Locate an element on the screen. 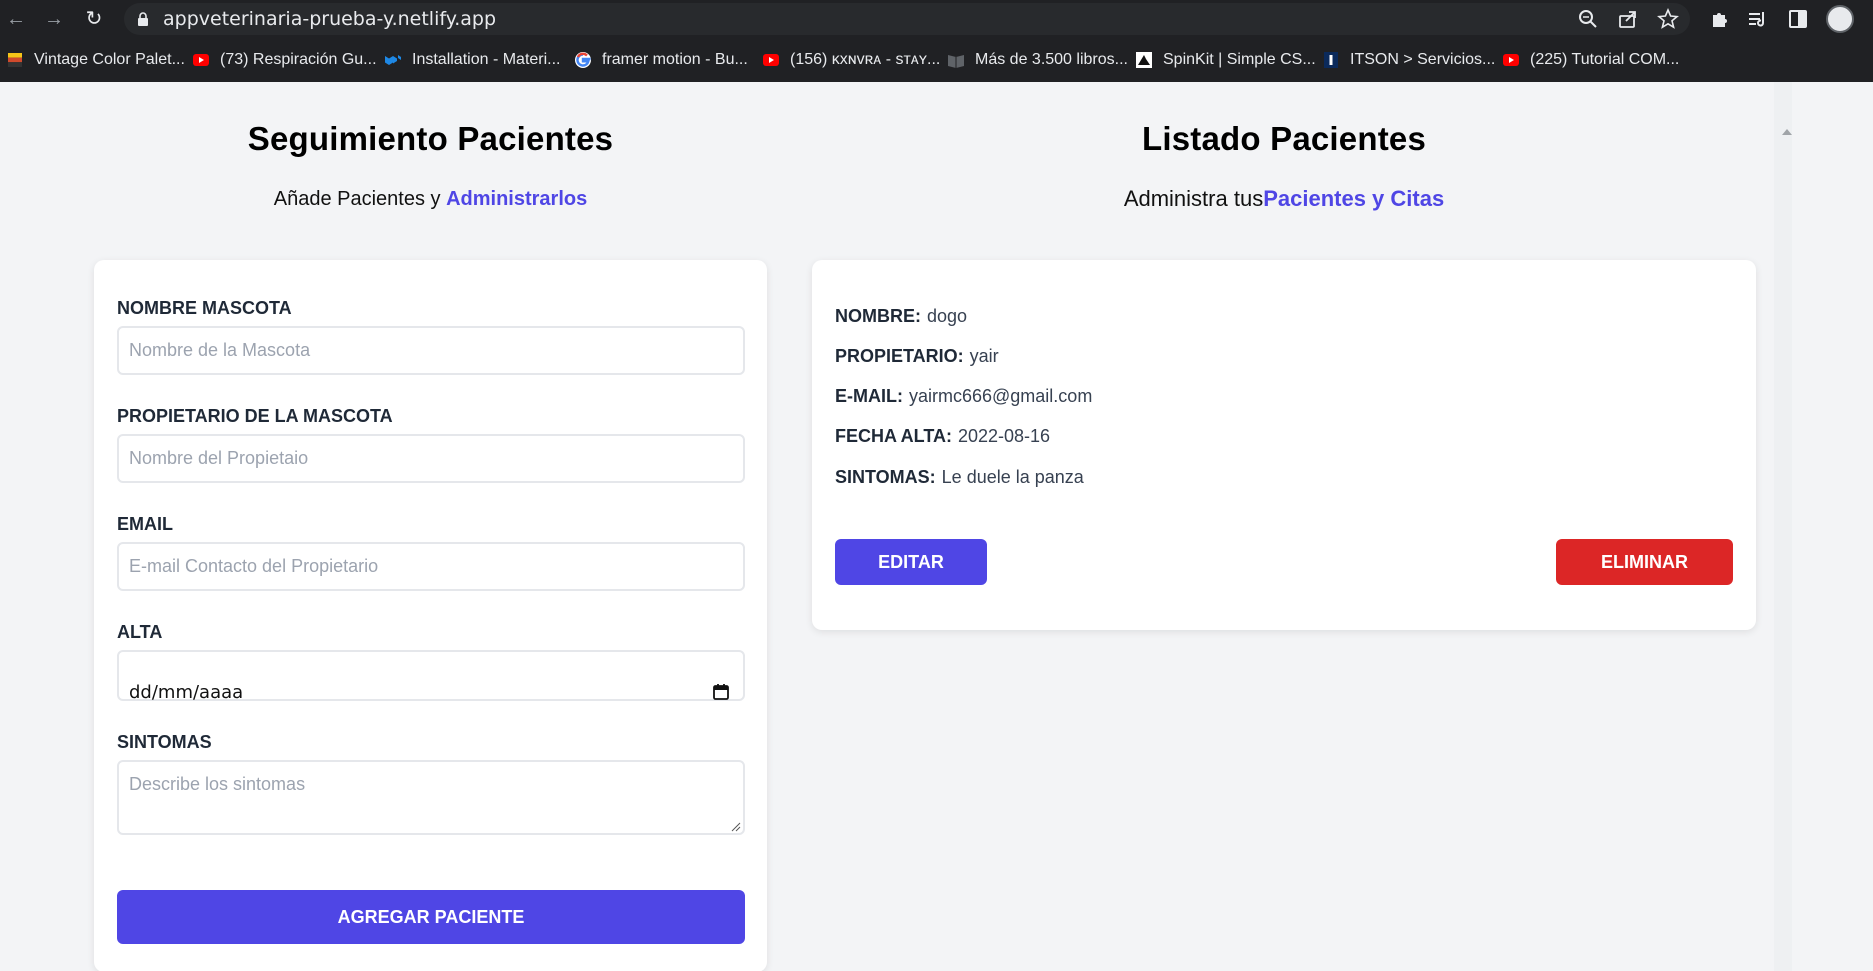 The height and width of the screenshot is (971, 1873). extensions-puzzle-icon is located at coordinates (1719, 19).